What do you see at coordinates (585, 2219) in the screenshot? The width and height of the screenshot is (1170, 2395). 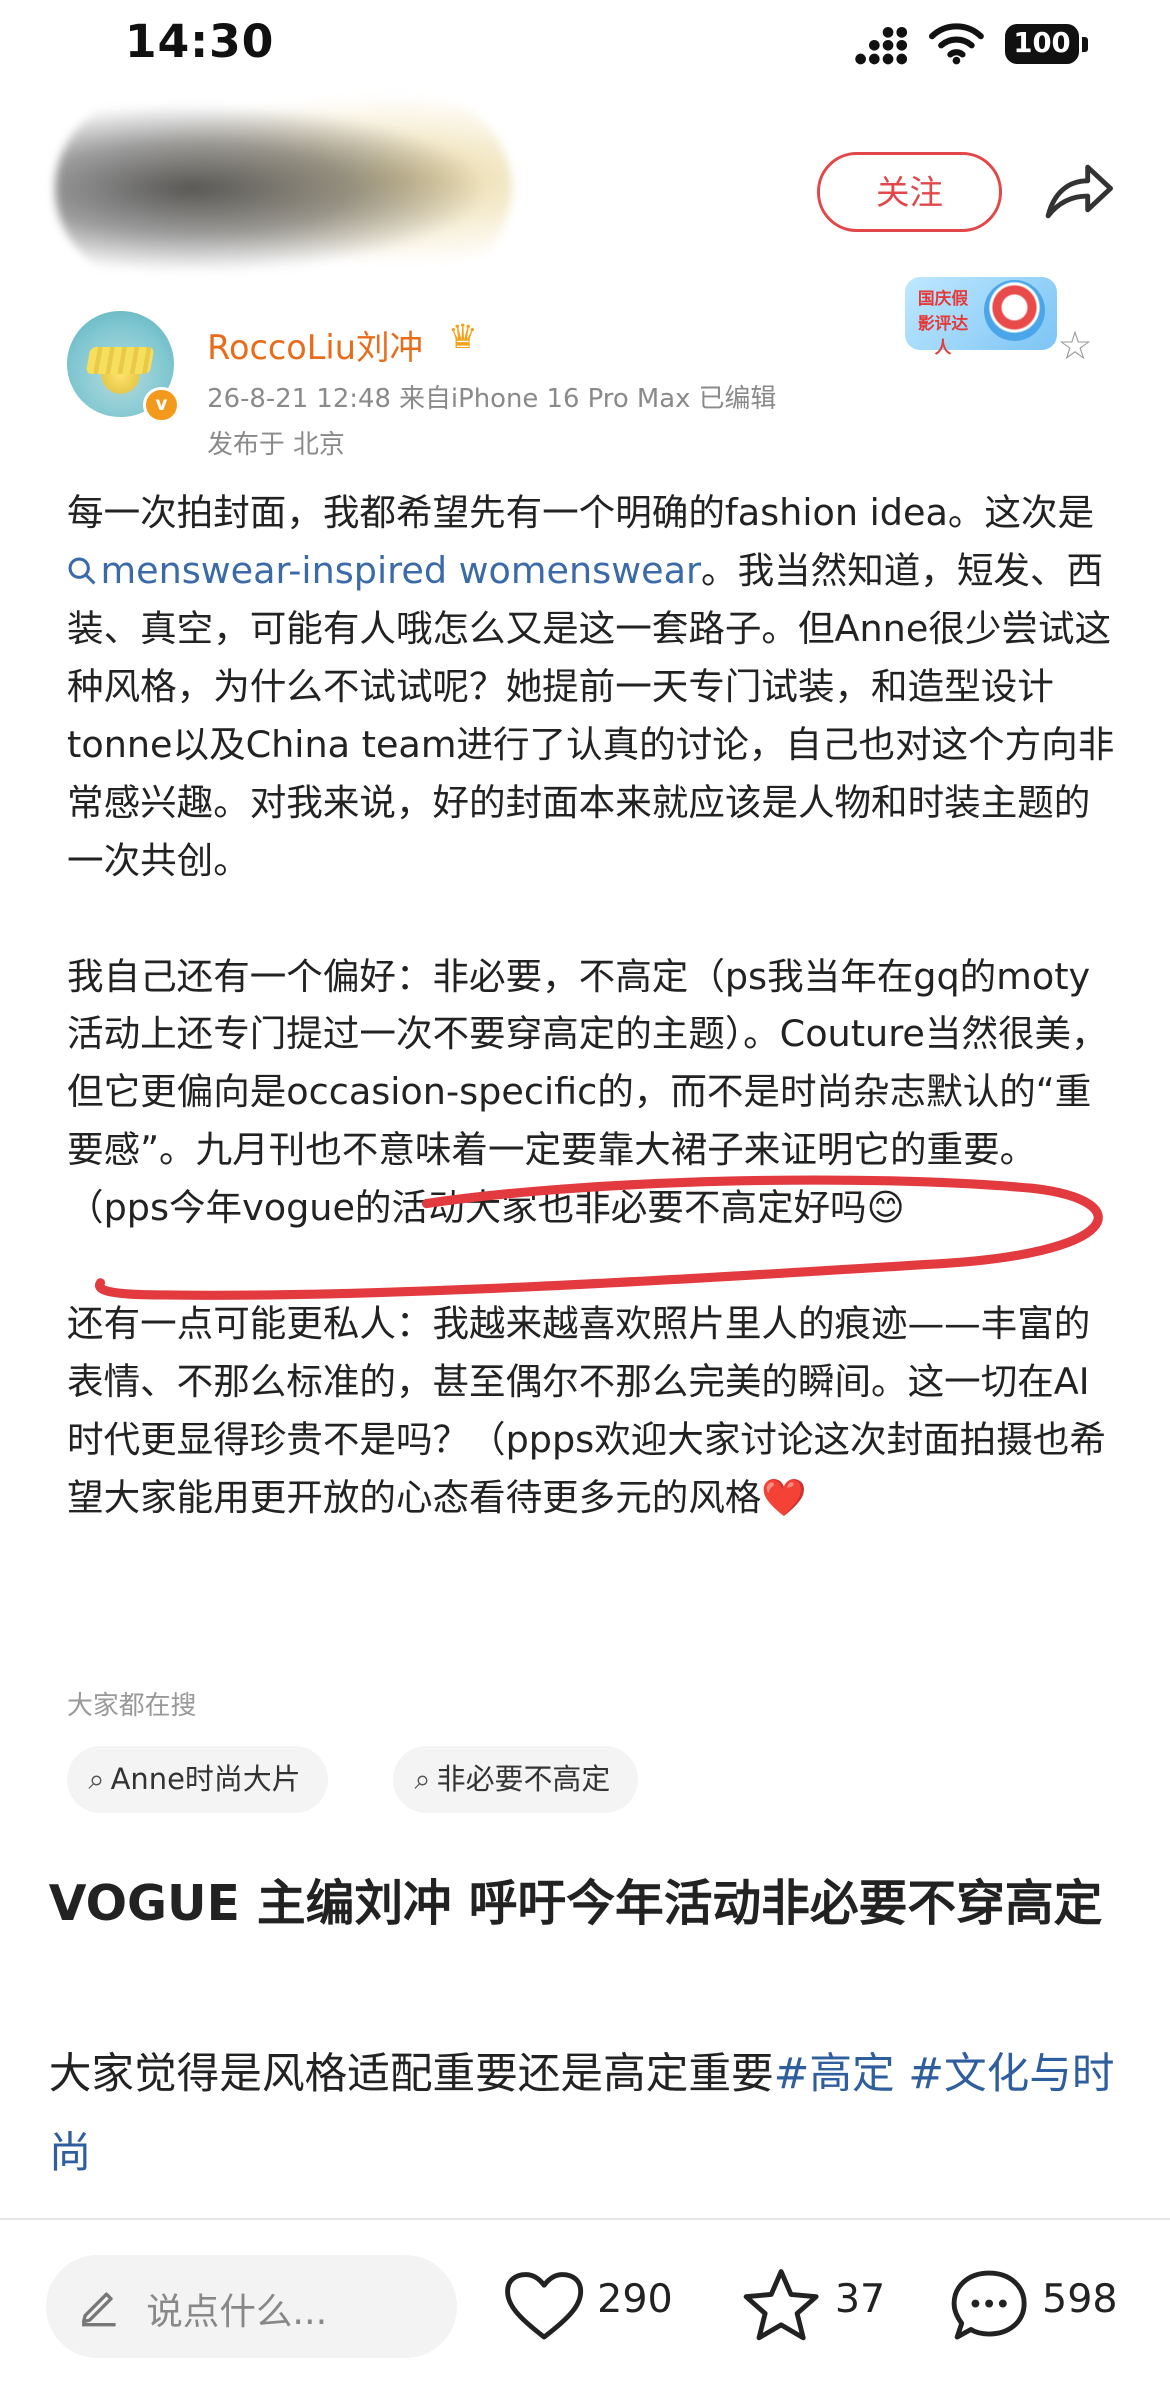 I see `bottom-divider` at bounding box center [585, 2219].